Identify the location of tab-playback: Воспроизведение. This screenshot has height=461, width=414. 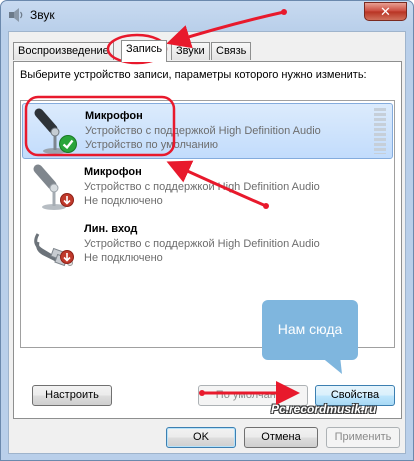
(63, 51).